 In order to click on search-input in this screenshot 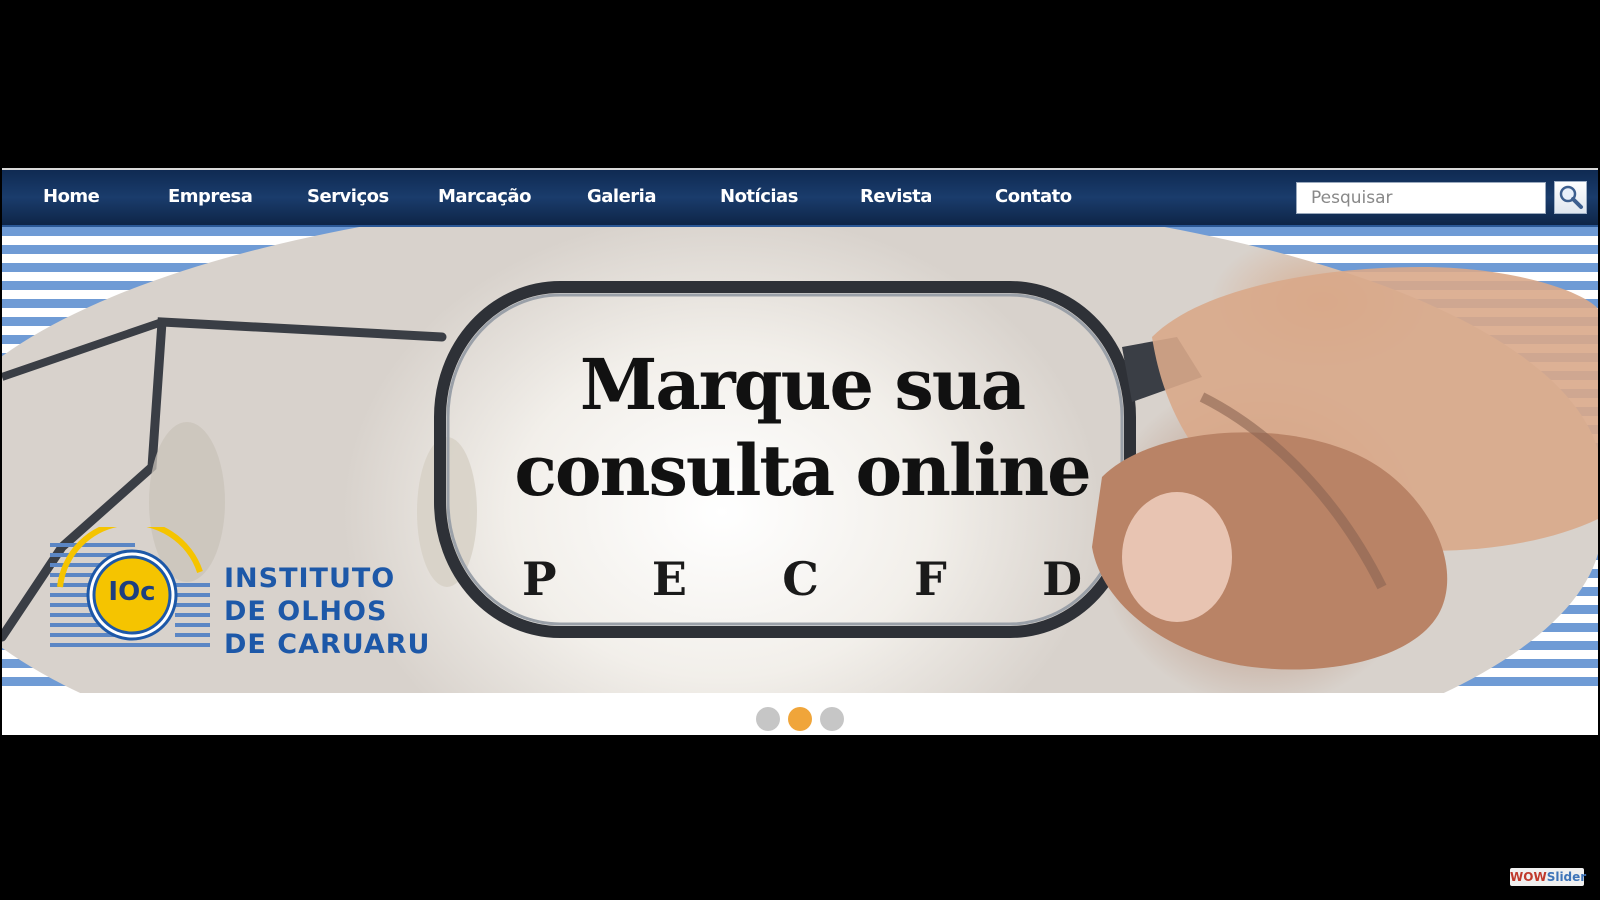, I will do `click(1421, 198)`.